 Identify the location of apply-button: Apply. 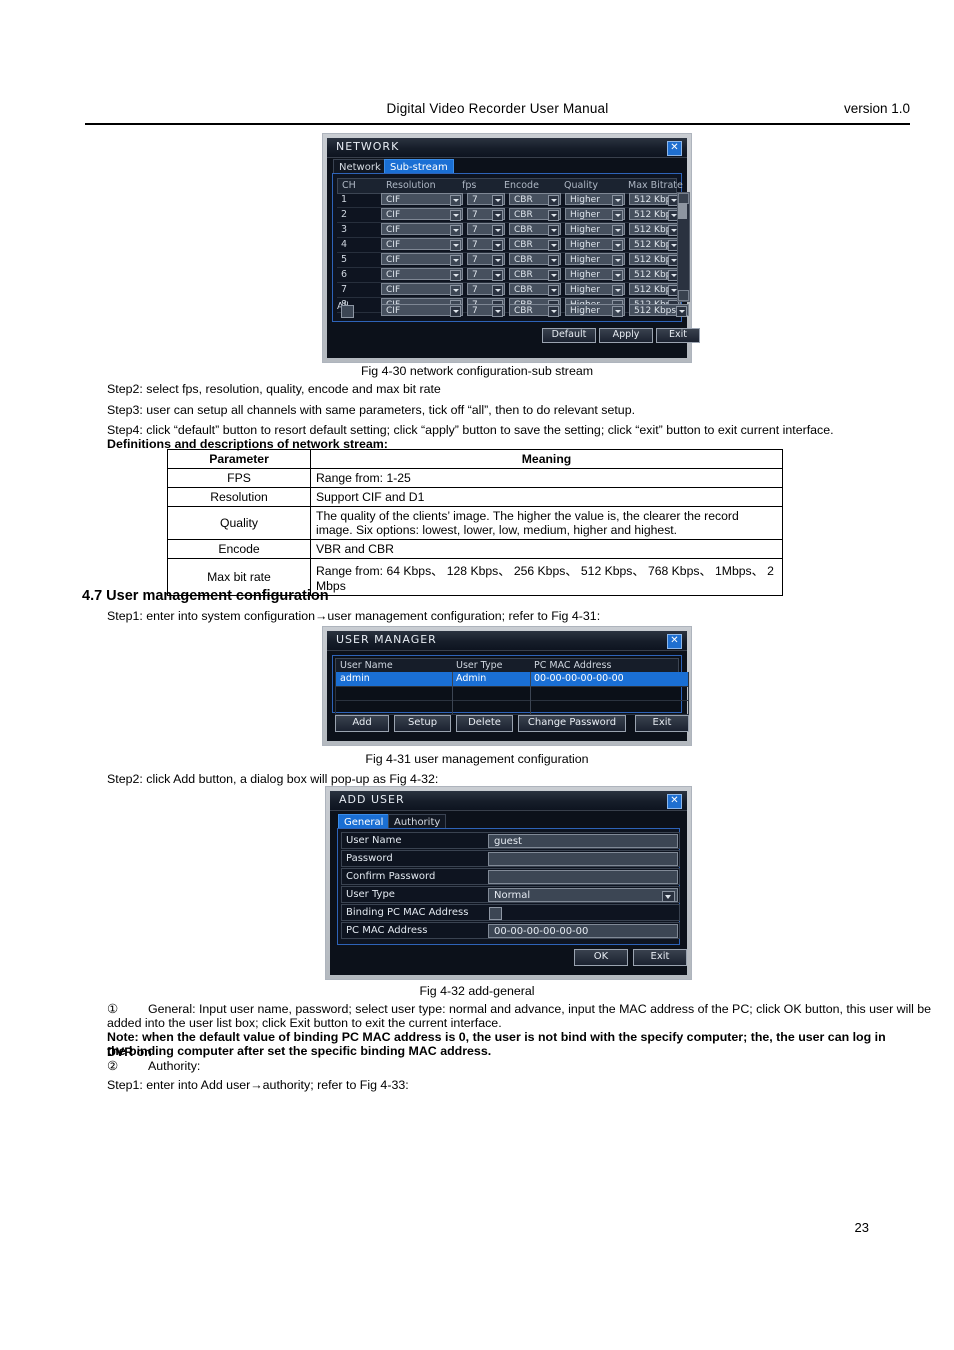
(626, 335).